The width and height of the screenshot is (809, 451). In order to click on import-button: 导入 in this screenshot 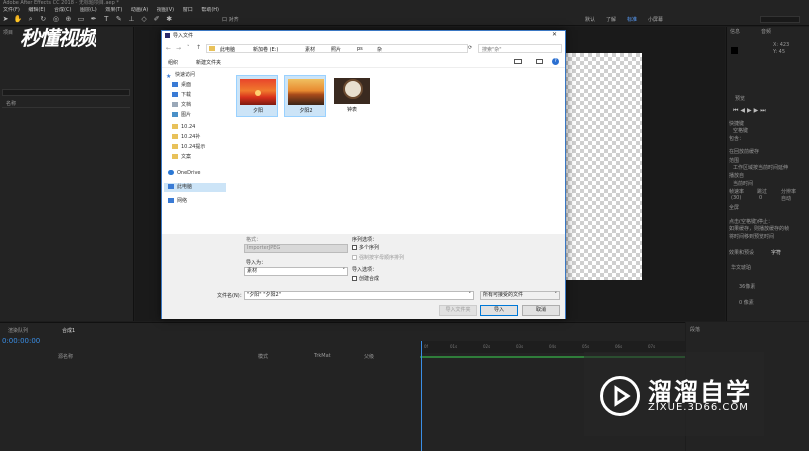, I will do `click(499, 310)`.